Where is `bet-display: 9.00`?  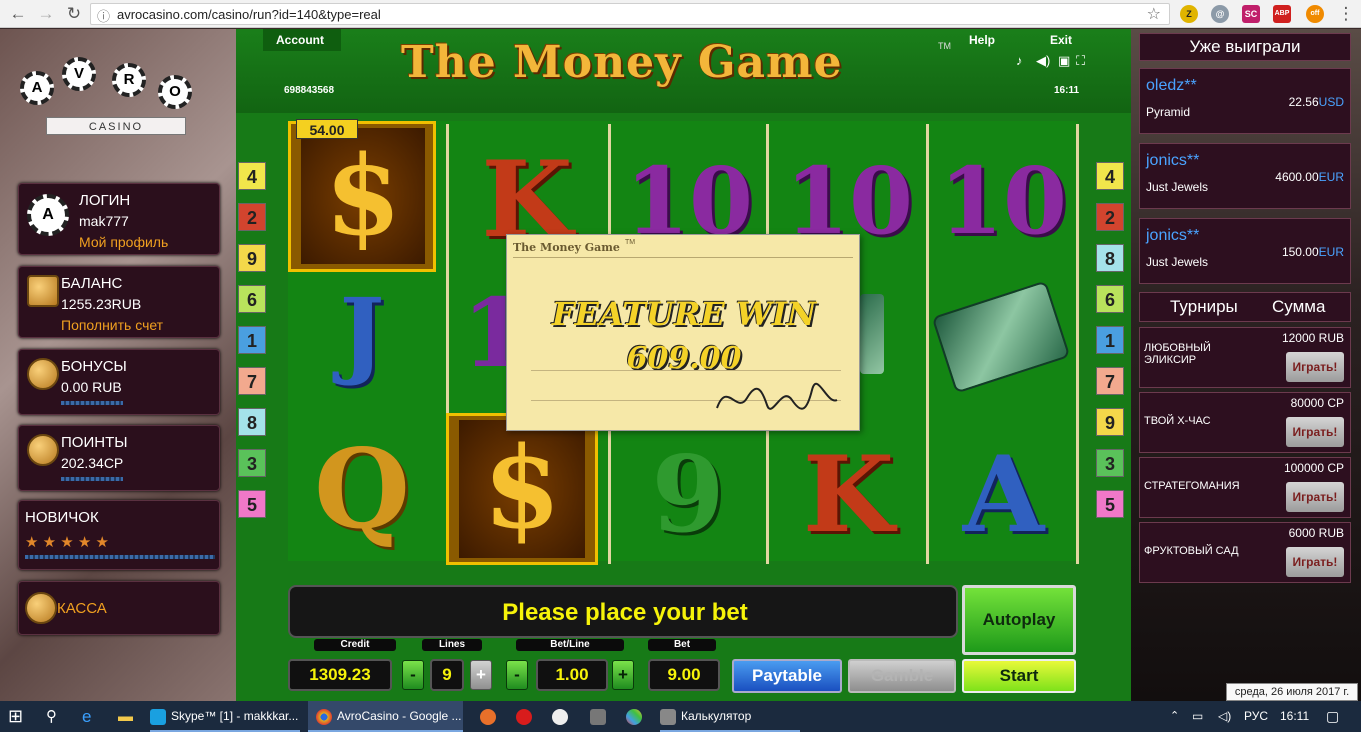 bet-display: 9.00 is located at coordinates (684, 675).